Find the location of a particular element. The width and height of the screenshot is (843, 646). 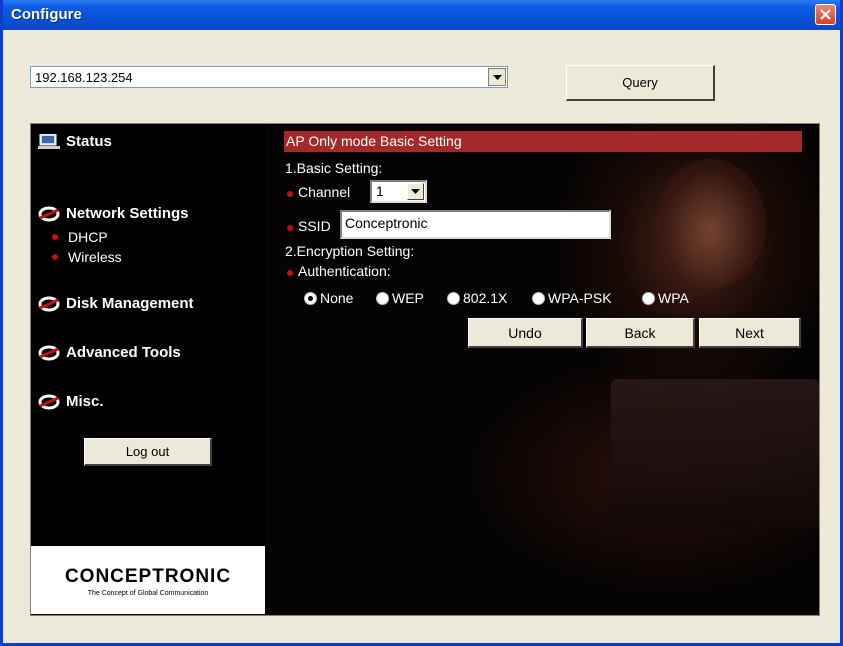

channel-label: Channel is located at coordinates (324, 192).